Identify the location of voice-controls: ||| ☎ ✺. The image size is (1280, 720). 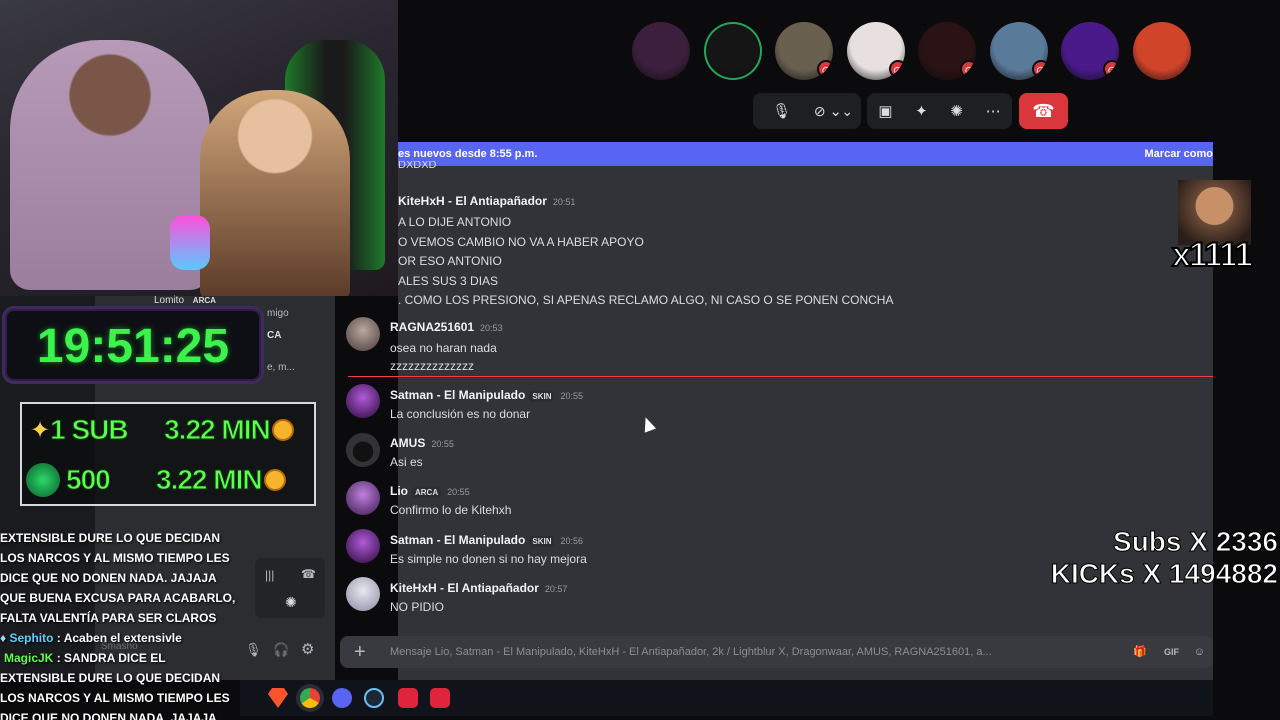
(290, 588).